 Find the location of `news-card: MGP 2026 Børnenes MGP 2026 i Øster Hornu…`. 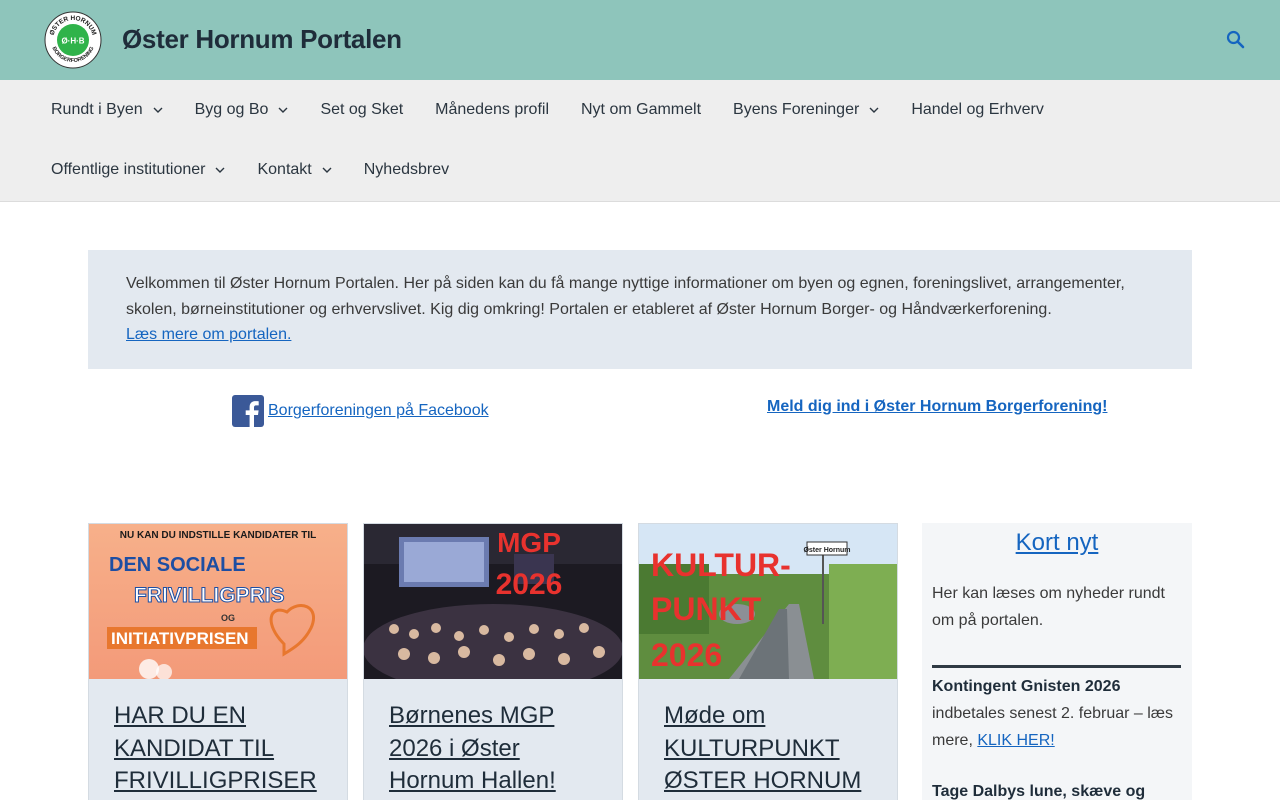

news-card: MGP 2026 Børnenes MGP 2026 i Øster Hornu… is located at coordinates (493, 661).